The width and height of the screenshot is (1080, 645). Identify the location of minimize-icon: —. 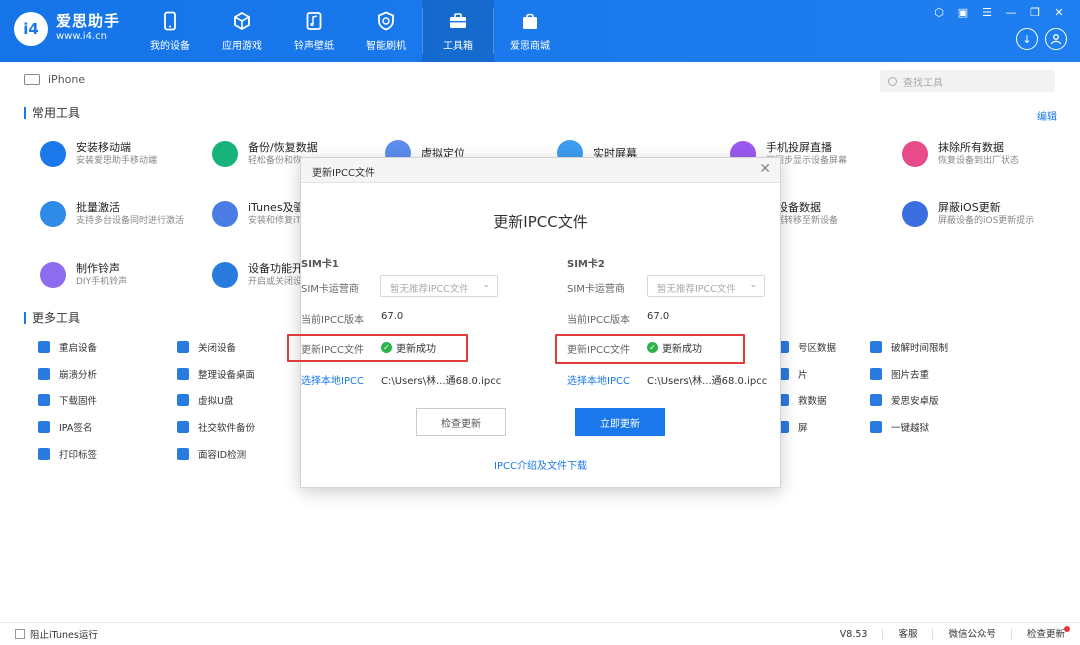
(1011, 12).